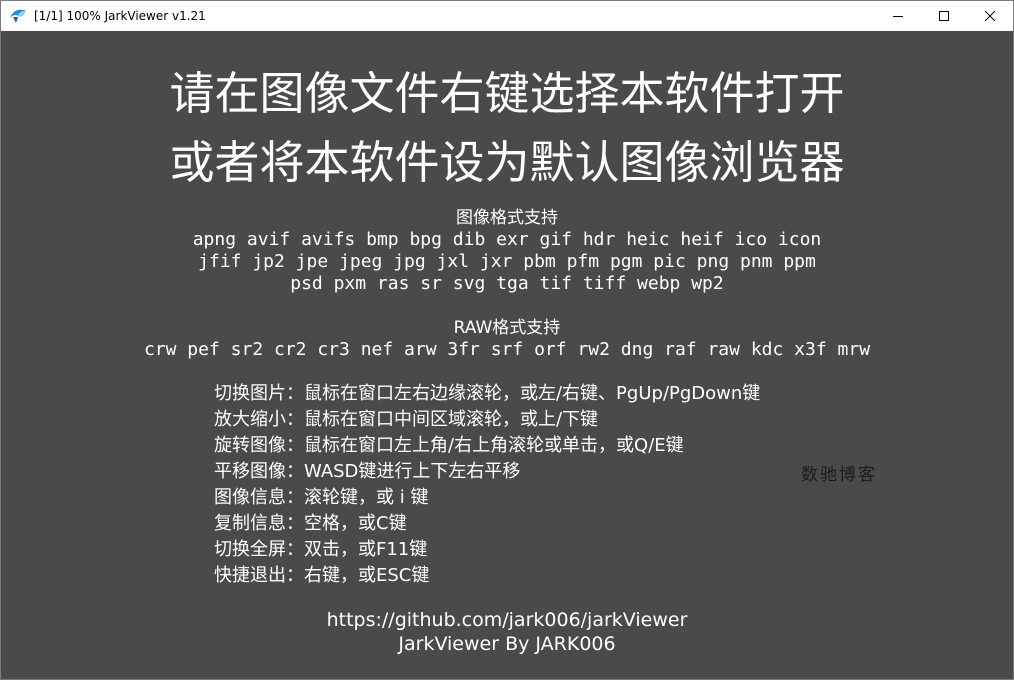 The width and height of the screenshot is (1014, 680). What do you see at coordinates (310, 523) in the screenshot?
I see `help-copy-info: 复制信息：空格，或C键` at bounding box center [310, 523].